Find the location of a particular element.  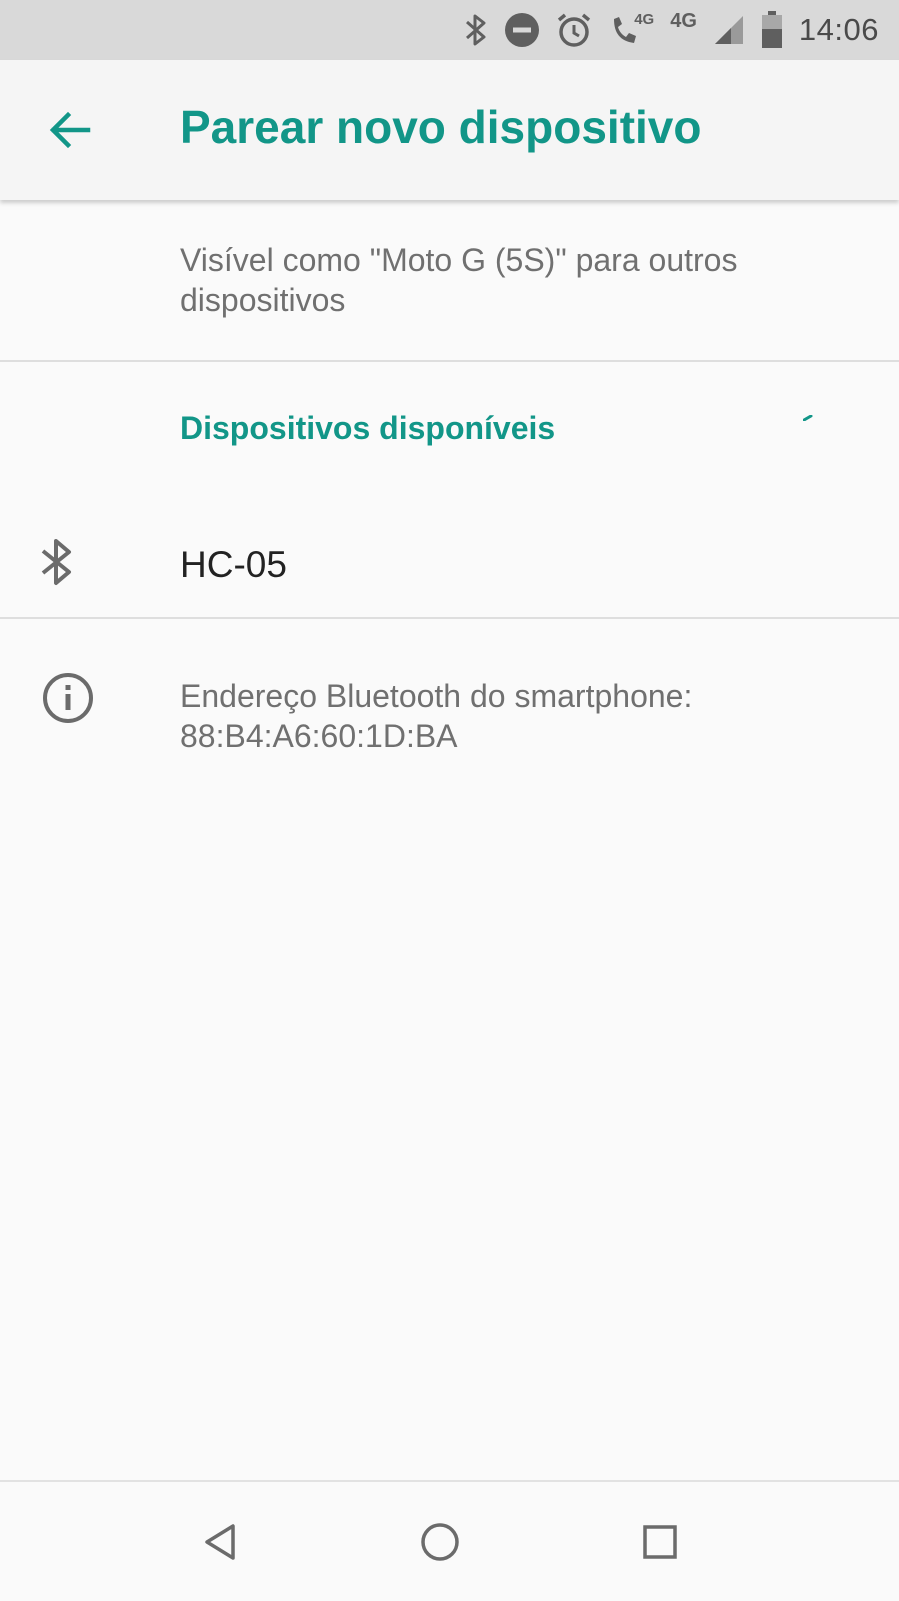

status-icons: 4G 4G 14:06 is located at coordinates (671, 30).